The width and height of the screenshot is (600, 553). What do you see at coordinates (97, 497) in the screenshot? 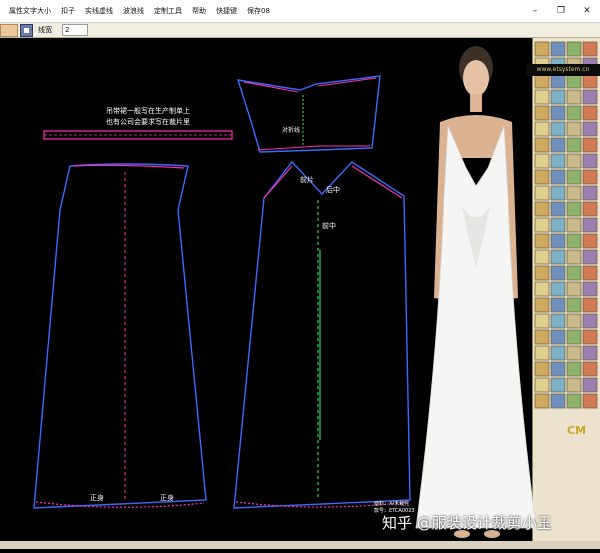
I see `hem-label-left: 正身` at bounding box center [97, 497].